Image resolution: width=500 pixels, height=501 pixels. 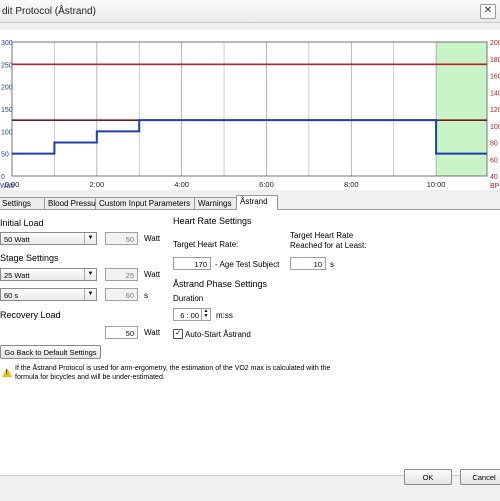 What do you see at coordinates (495, 77) in the screenshot?
I see `right-axis-tick-label: 160` at bounding box center [495, 77].